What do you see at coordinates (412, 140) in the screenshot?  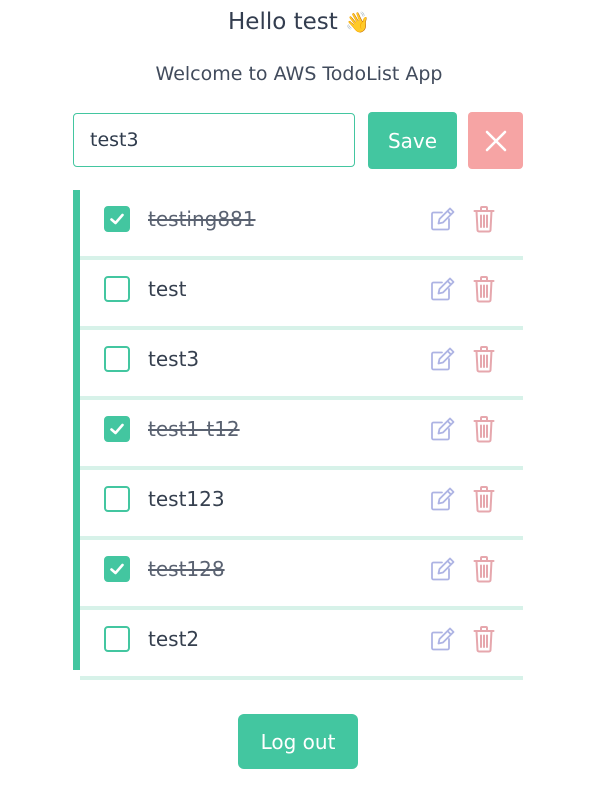 I see `save-button: Save` at bounding box center [412, 140].